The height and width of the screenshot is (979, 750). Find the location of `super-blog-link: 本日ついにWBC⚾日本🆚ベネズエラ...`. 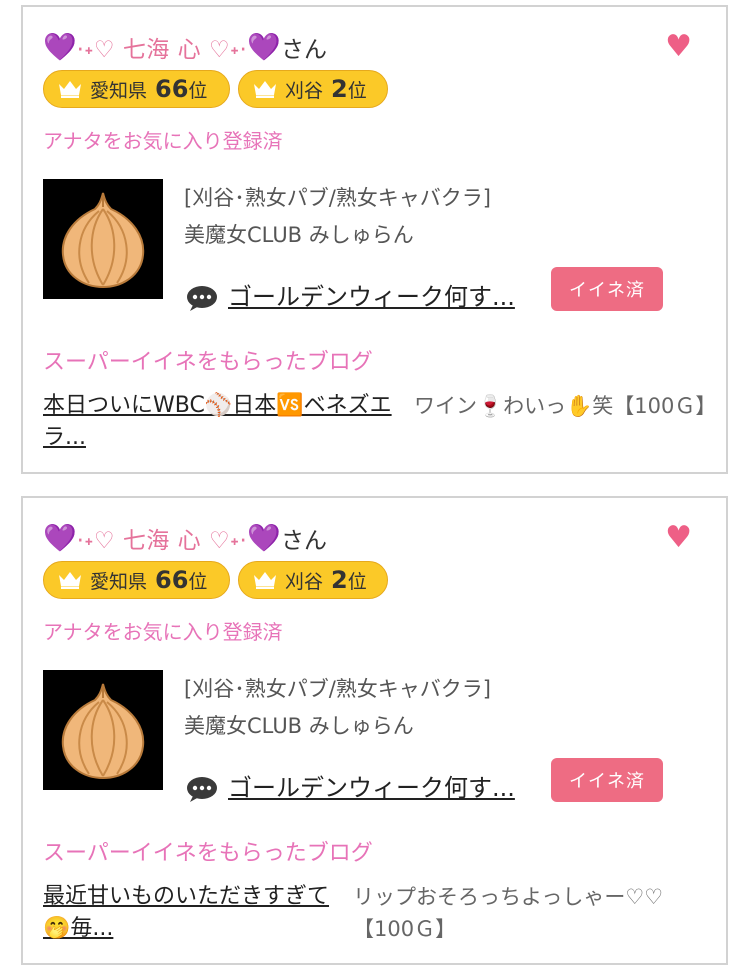

super-blog-link: 本日ついにWBC⚾日本🆚ベネズエラ... is located at coordinates (225, 422).